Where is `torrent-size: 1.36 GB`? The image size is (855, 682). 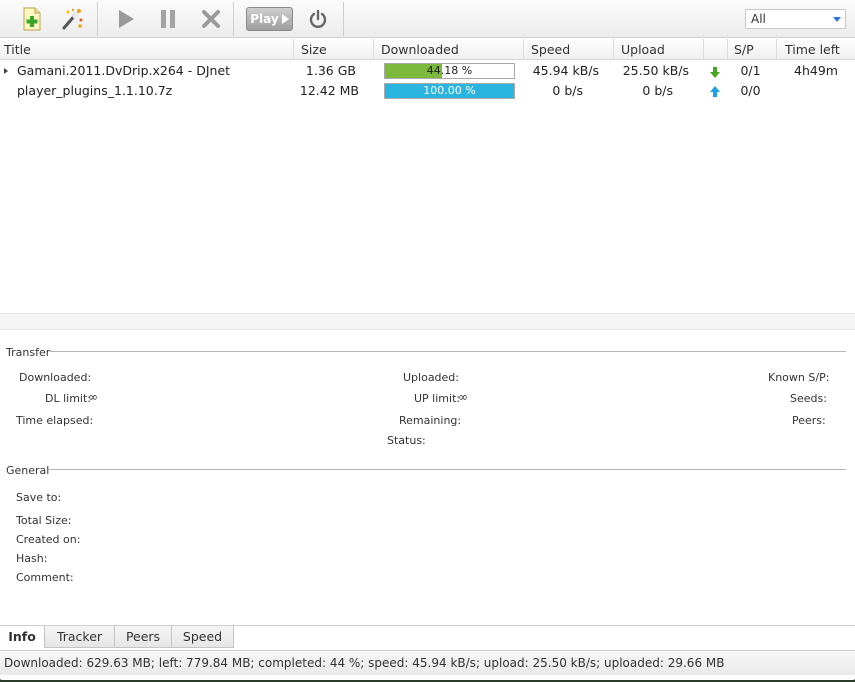 torrent-size: 1.36 GB is located at coordinates (330, 70).